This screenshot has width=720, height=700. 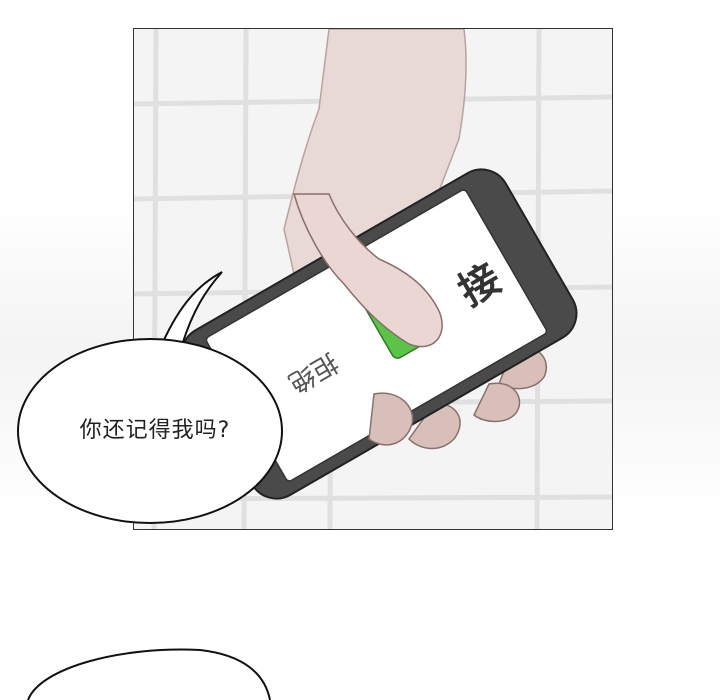 I want to click on bubble-tail, so click(x=192, y=309).